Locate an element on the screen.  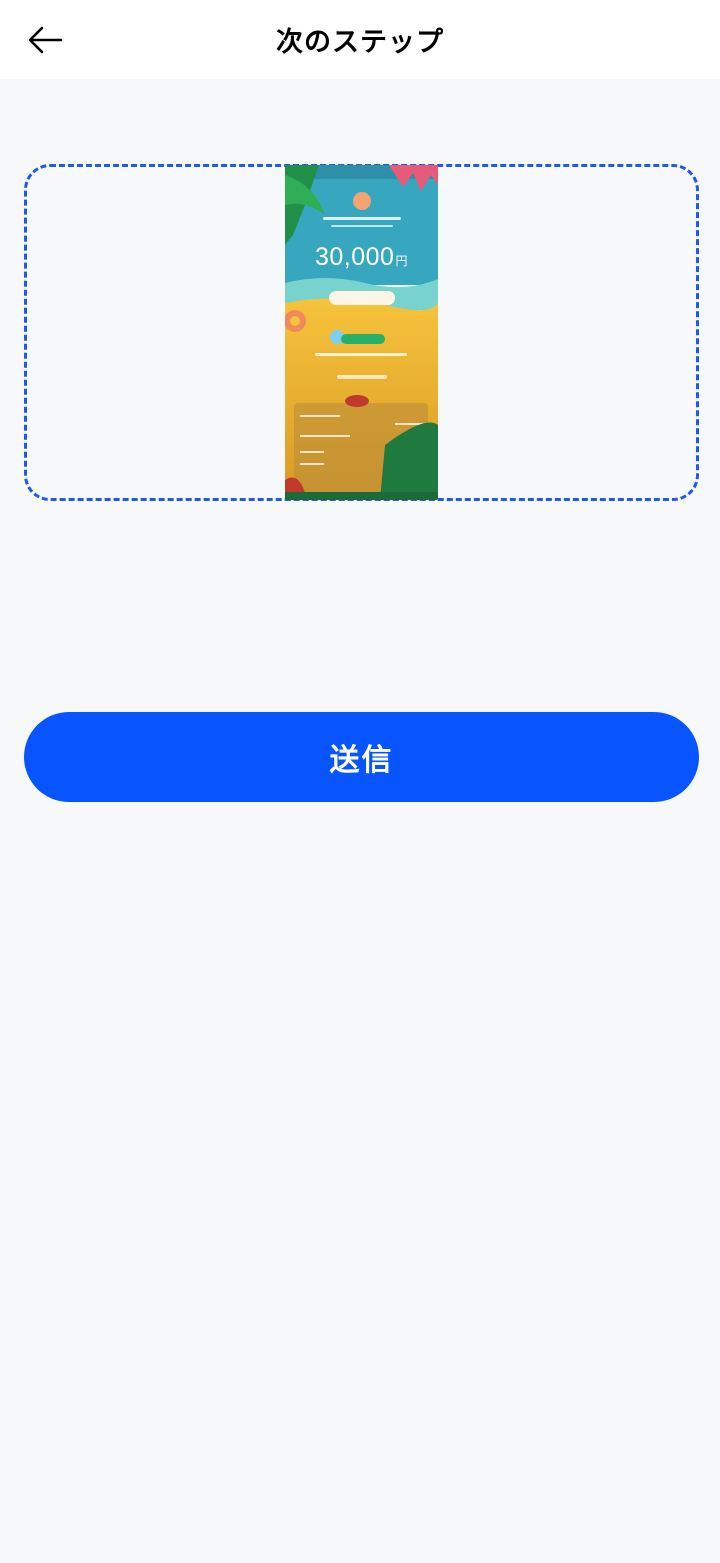
page-title: 次のステップ is located at coordinates (360, 42).